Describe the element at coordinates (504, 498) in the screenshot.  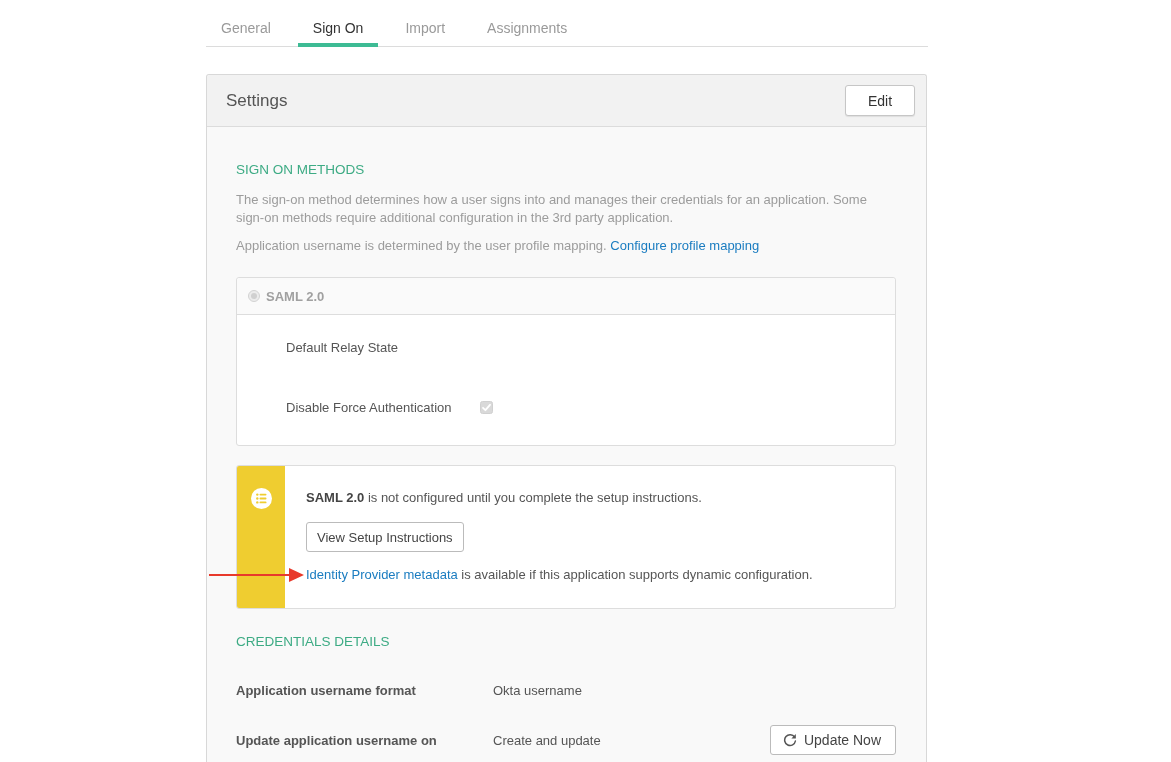
I see `notice-message: SAML 2.0 is not configured until you complete the setup instructions.` at that location.